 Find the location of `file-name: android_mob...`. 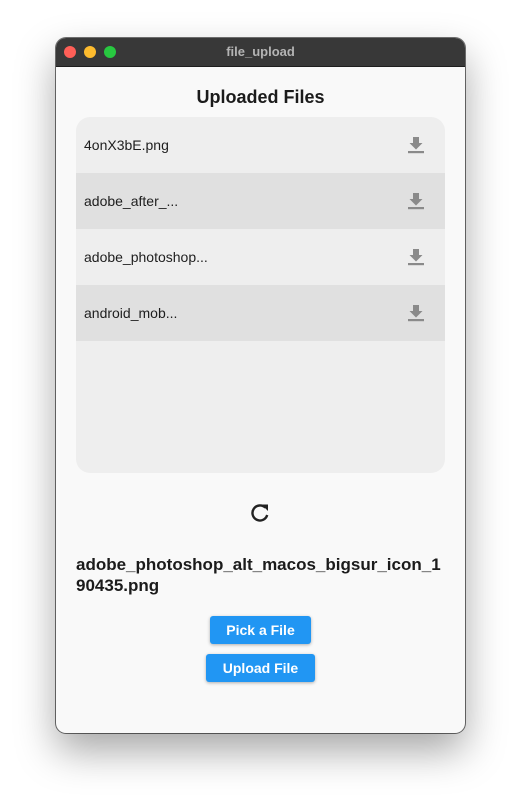

file-name: android_mob... is located at coordinates (131, 313).